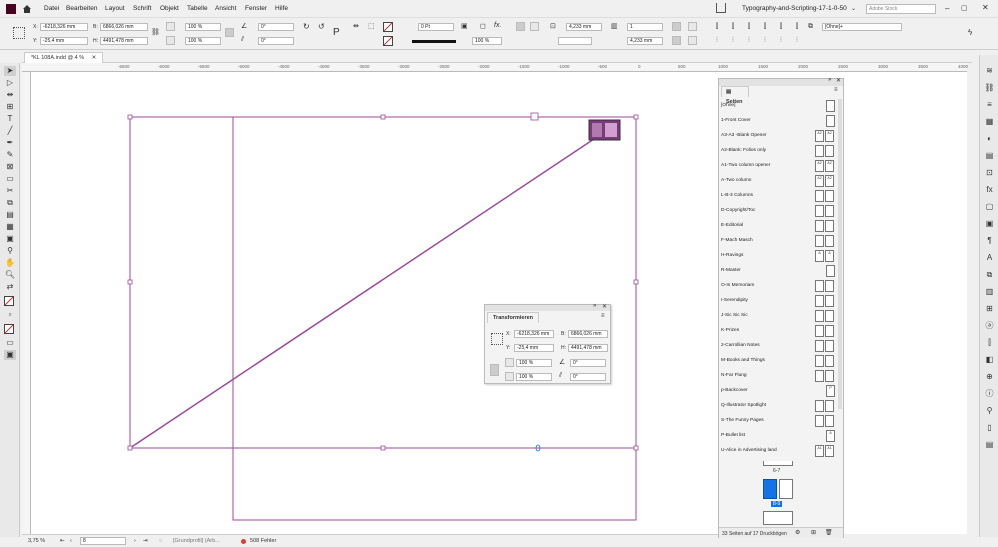 The image size is (998, 547). I want to click on hyperlinks-icon: ⚲, so click(989, 410).